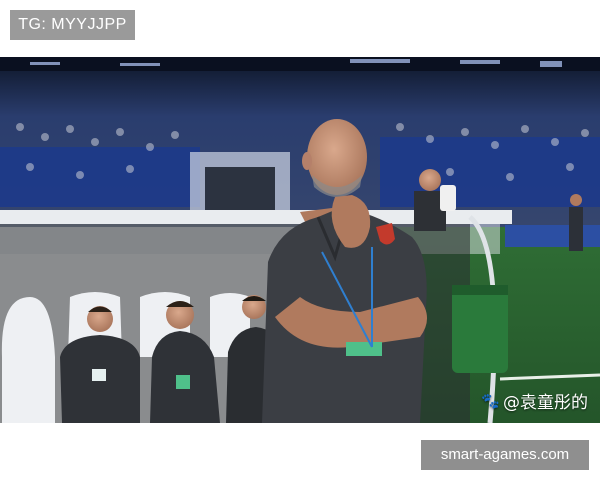 The height and width of the screenshot is (480, 600). What do you see at coordinates (300, 64) in the screenshot?
I see `stadium-roof-lights` at bounding box center [300, 64].